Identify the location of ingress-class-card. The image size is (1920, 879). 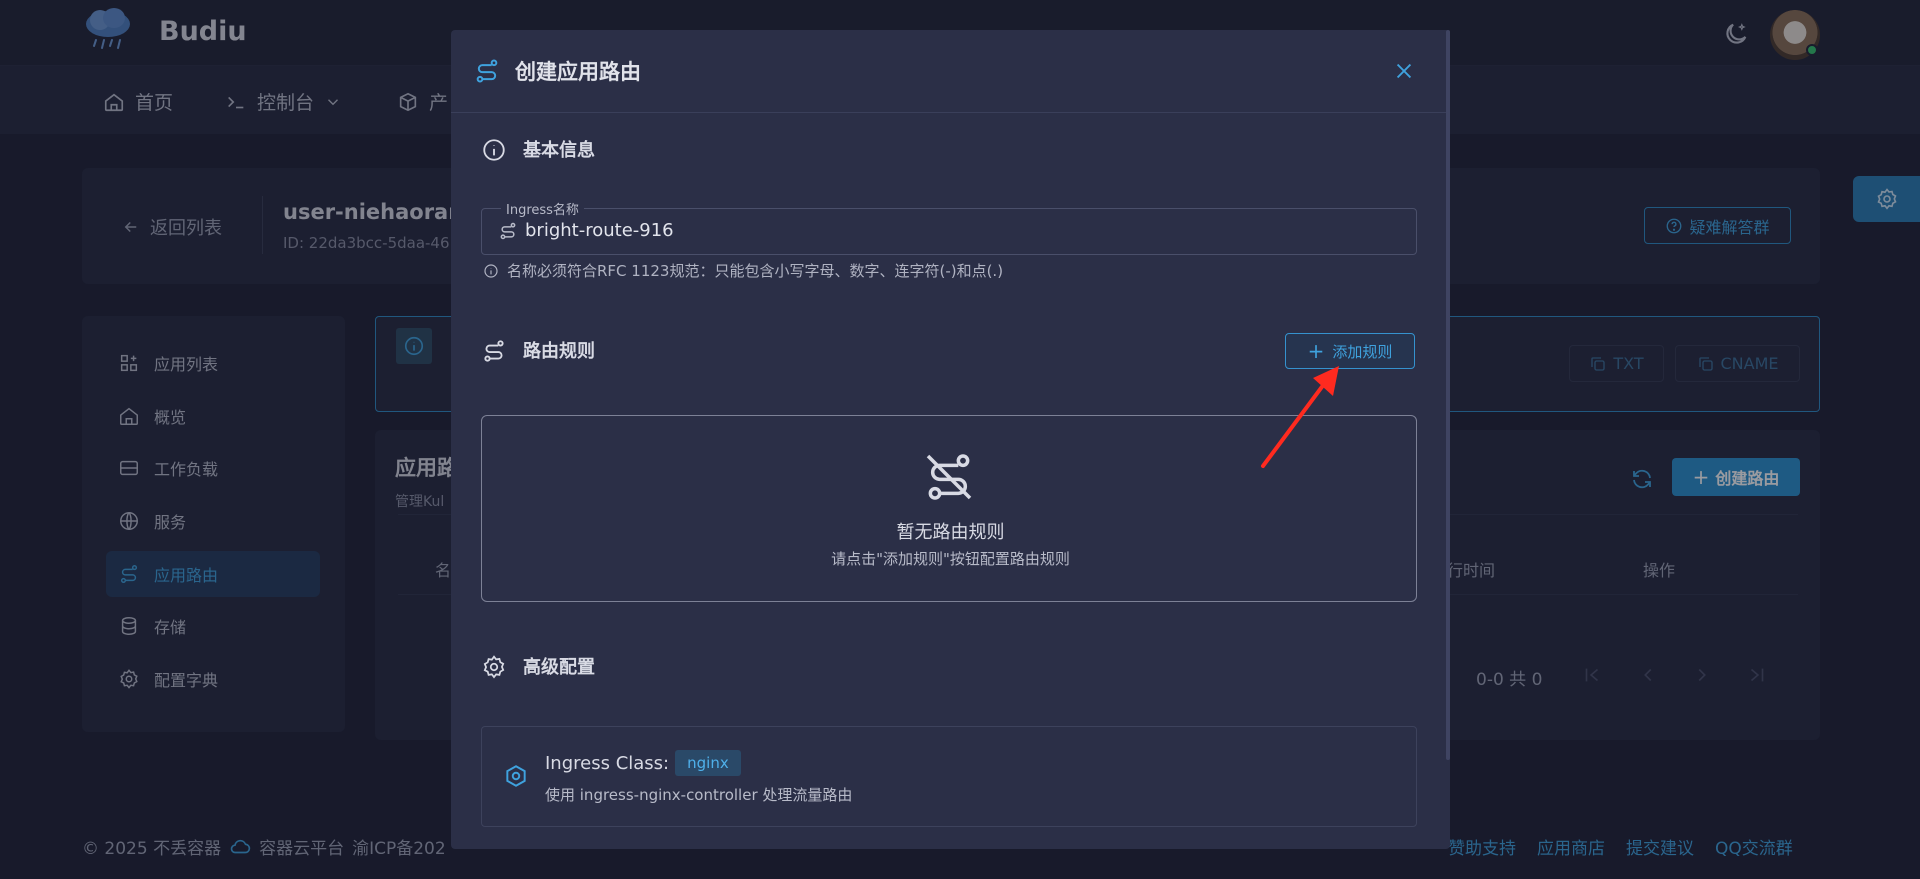
(949, 776).